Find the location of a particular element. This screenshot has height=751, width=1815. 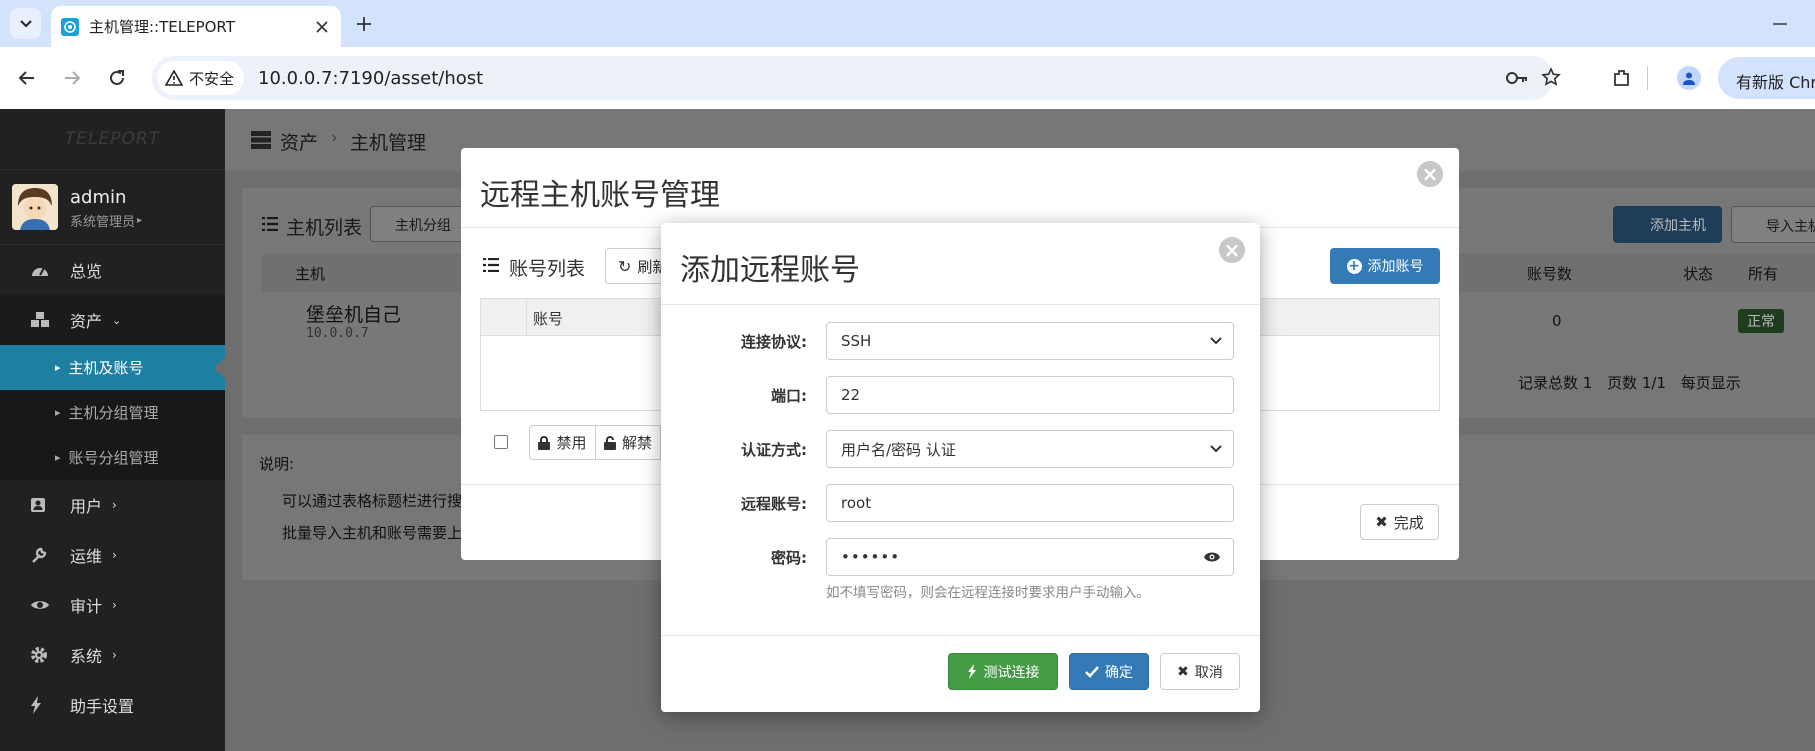

add-account-label: 添加账号 is located at coordinates (1395, 267).